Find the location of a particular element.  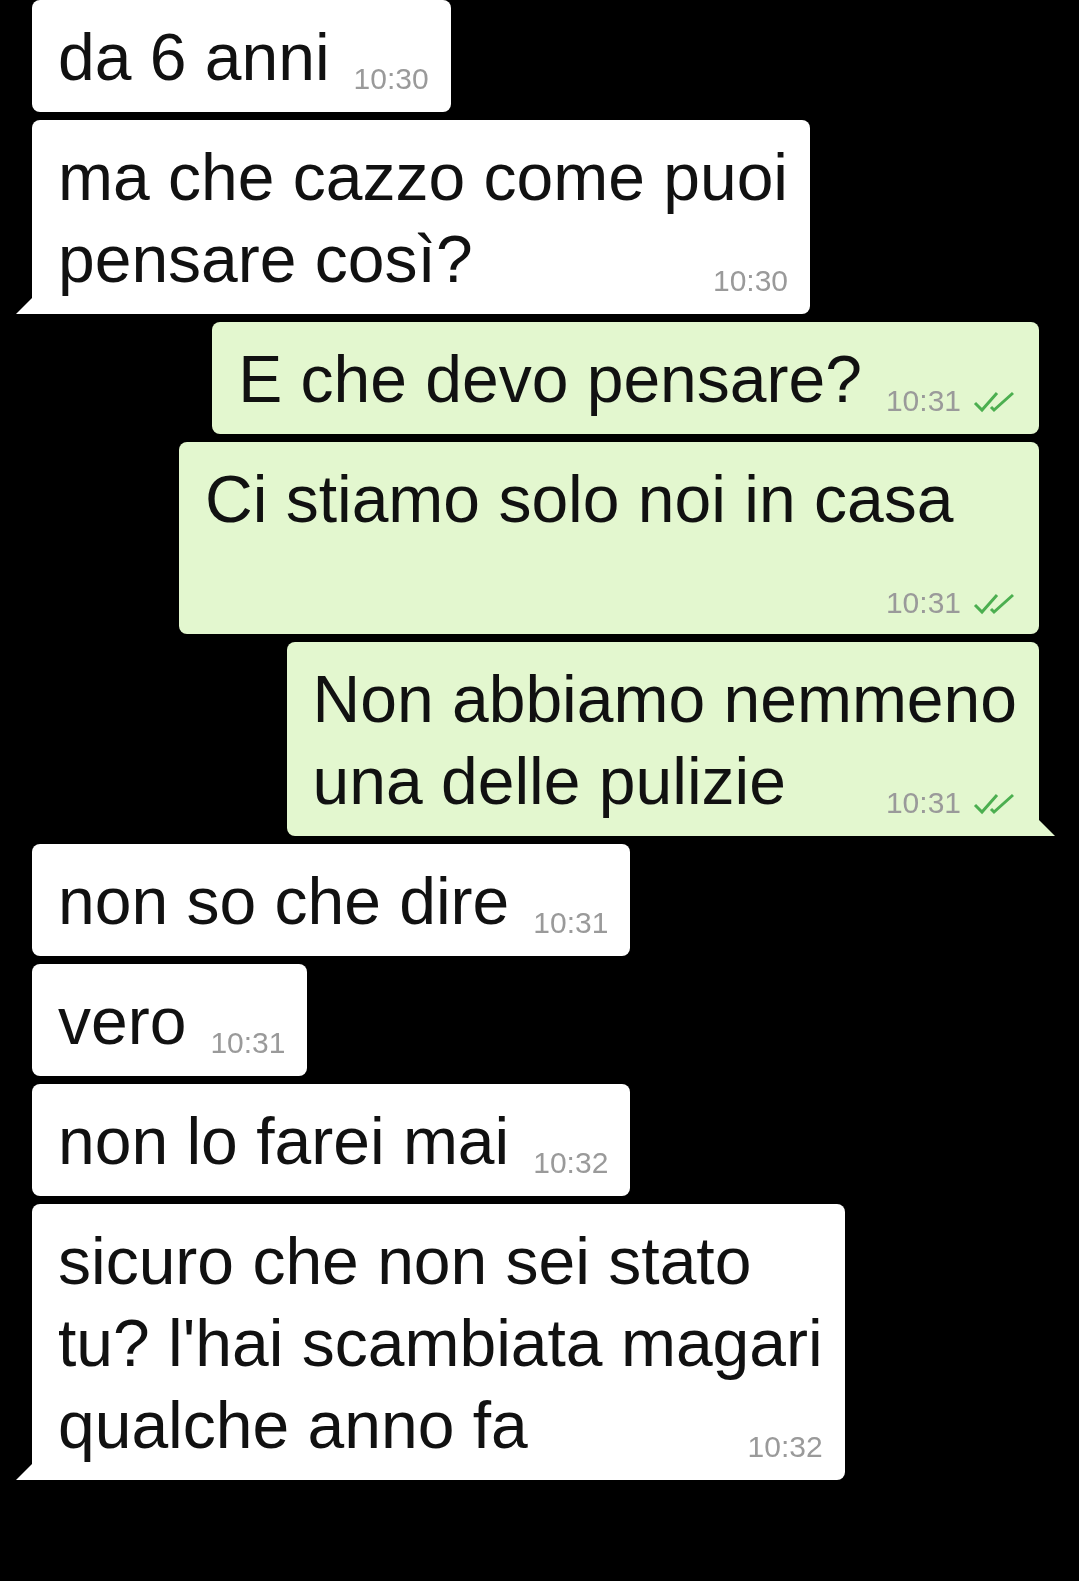

message-line: sicuro che non sei stato is located at coordinates (405, 1261).